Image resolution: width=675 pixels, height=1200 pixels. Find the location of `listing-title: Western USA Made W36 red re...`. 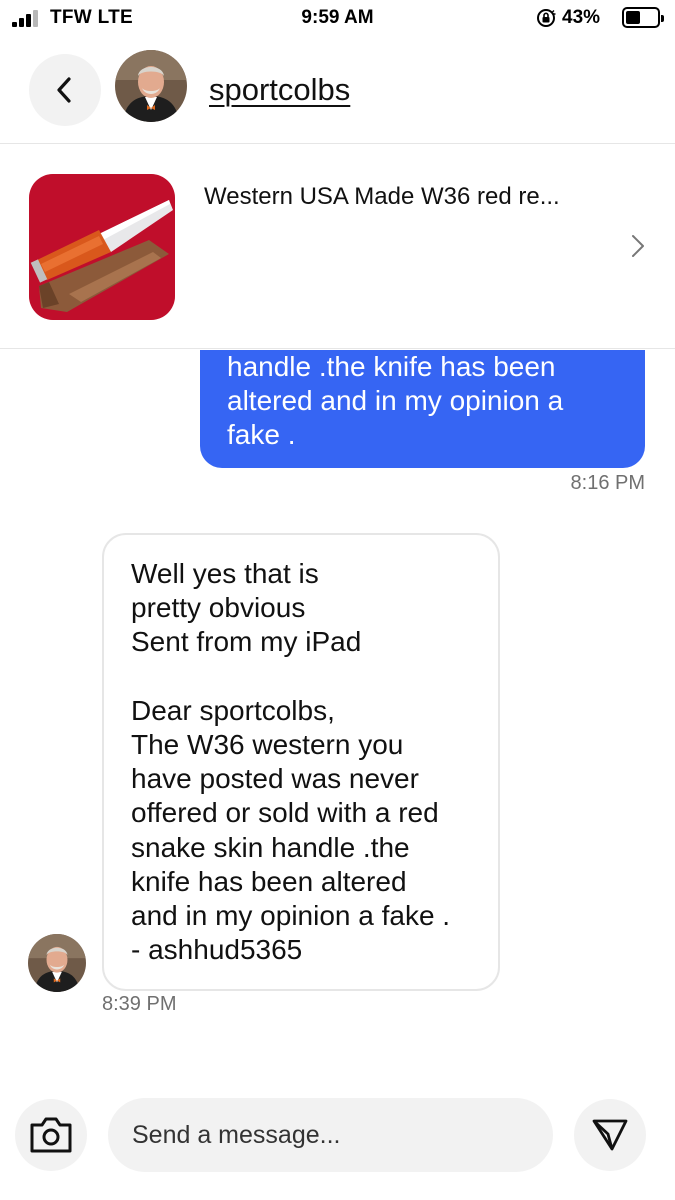

listing-title: Western USA Made W36 red re... is located at coordinates (382, 197).